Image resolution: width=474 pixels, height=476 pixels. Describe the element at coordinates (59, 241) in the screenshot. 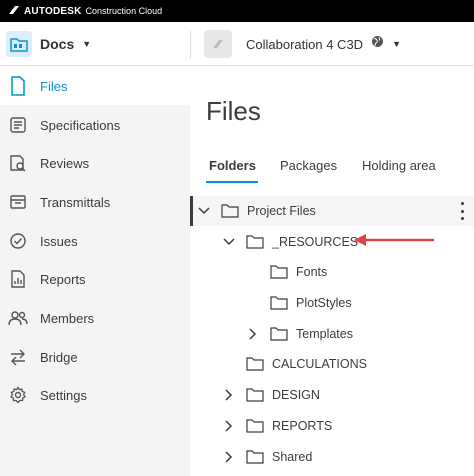

I see `sidebar-item-label: Issues` at that location.